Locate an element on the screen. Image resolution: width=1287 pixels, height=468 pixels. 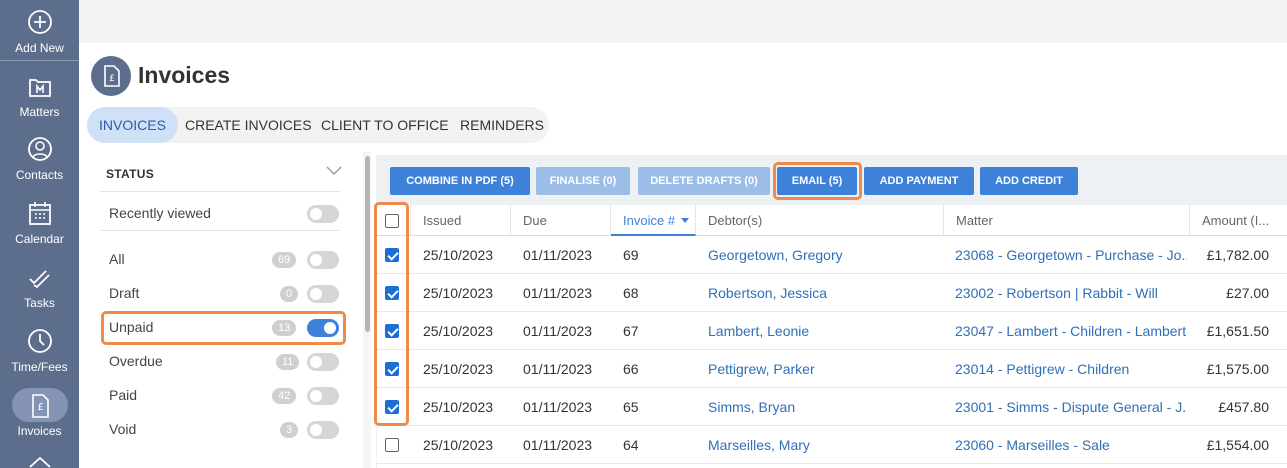
filter-label: Recently viewed is located at coordinates (160, 213).